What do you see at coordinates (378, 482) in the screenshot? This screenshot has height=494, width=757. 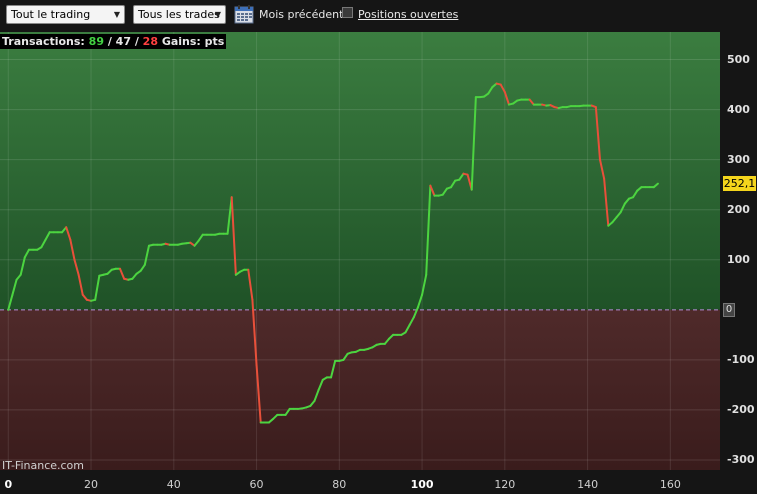 I see `x-axis` at bounding box center [378, 482].